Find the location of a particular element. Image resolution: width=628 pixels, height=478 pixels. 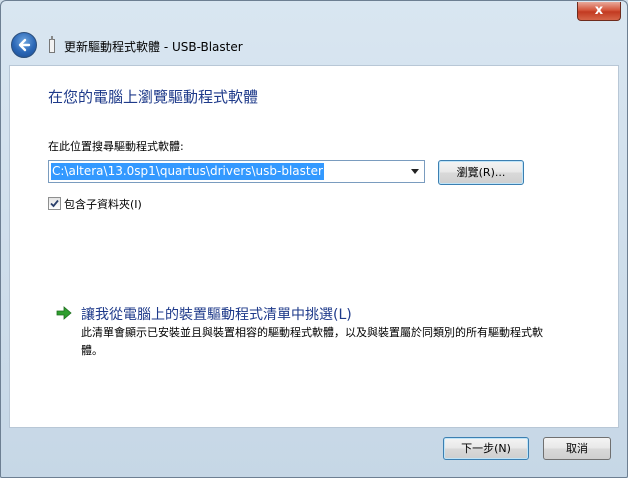

usb-device-icon is located at coordinates (52, 44).